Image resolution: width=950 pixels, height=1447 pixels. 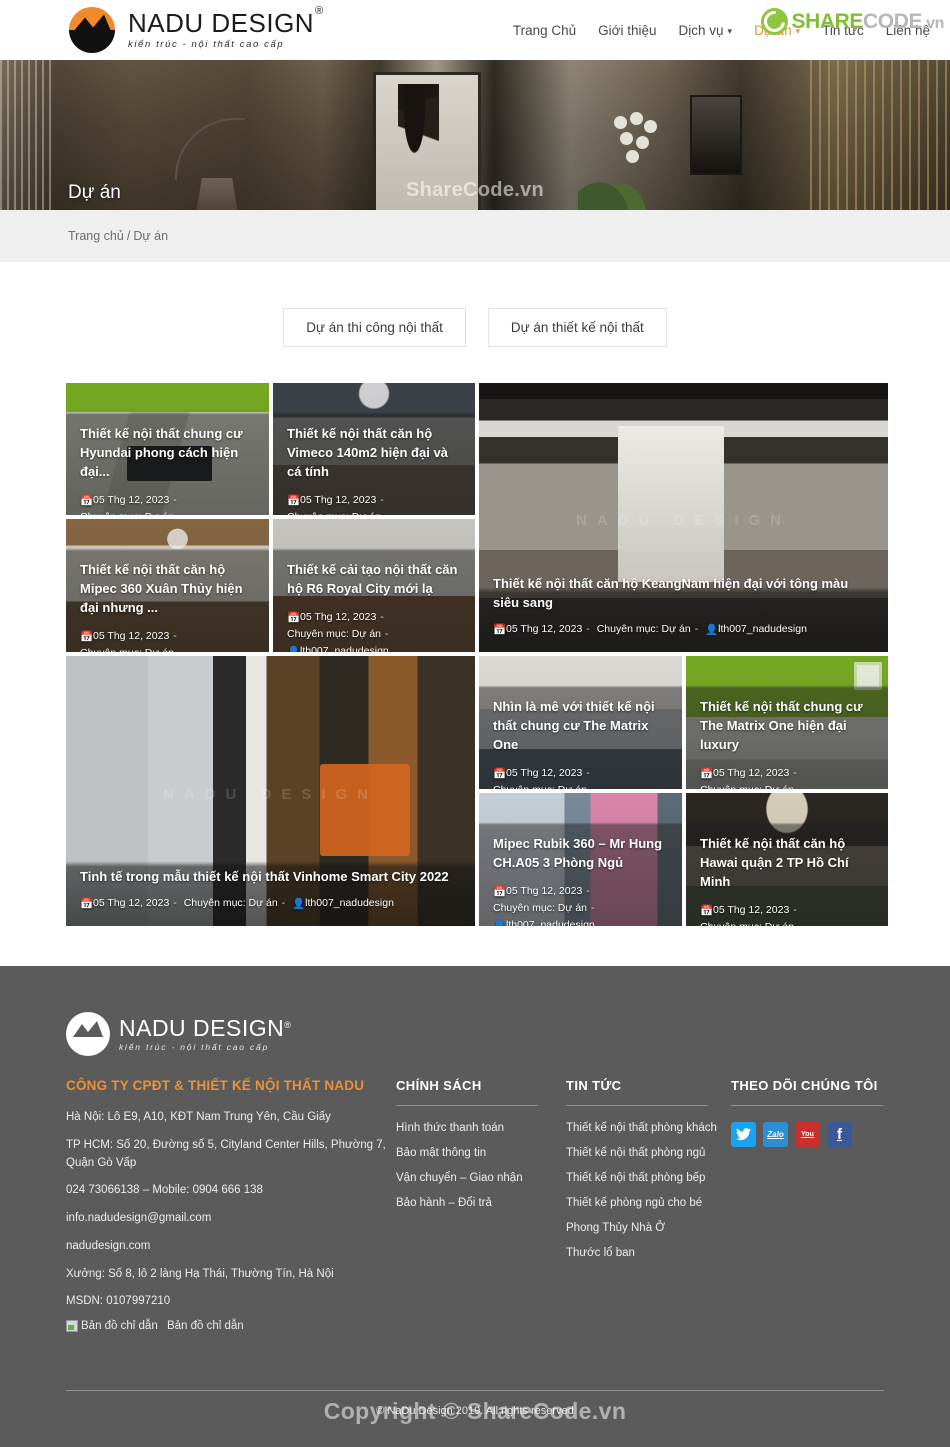 What do you see at coordinates (648, 1153) in the screenshot?
I see `news-link-phong-ngu: Thiết kế nội thất phòng ngủ` at bounding box center [648, 1153].